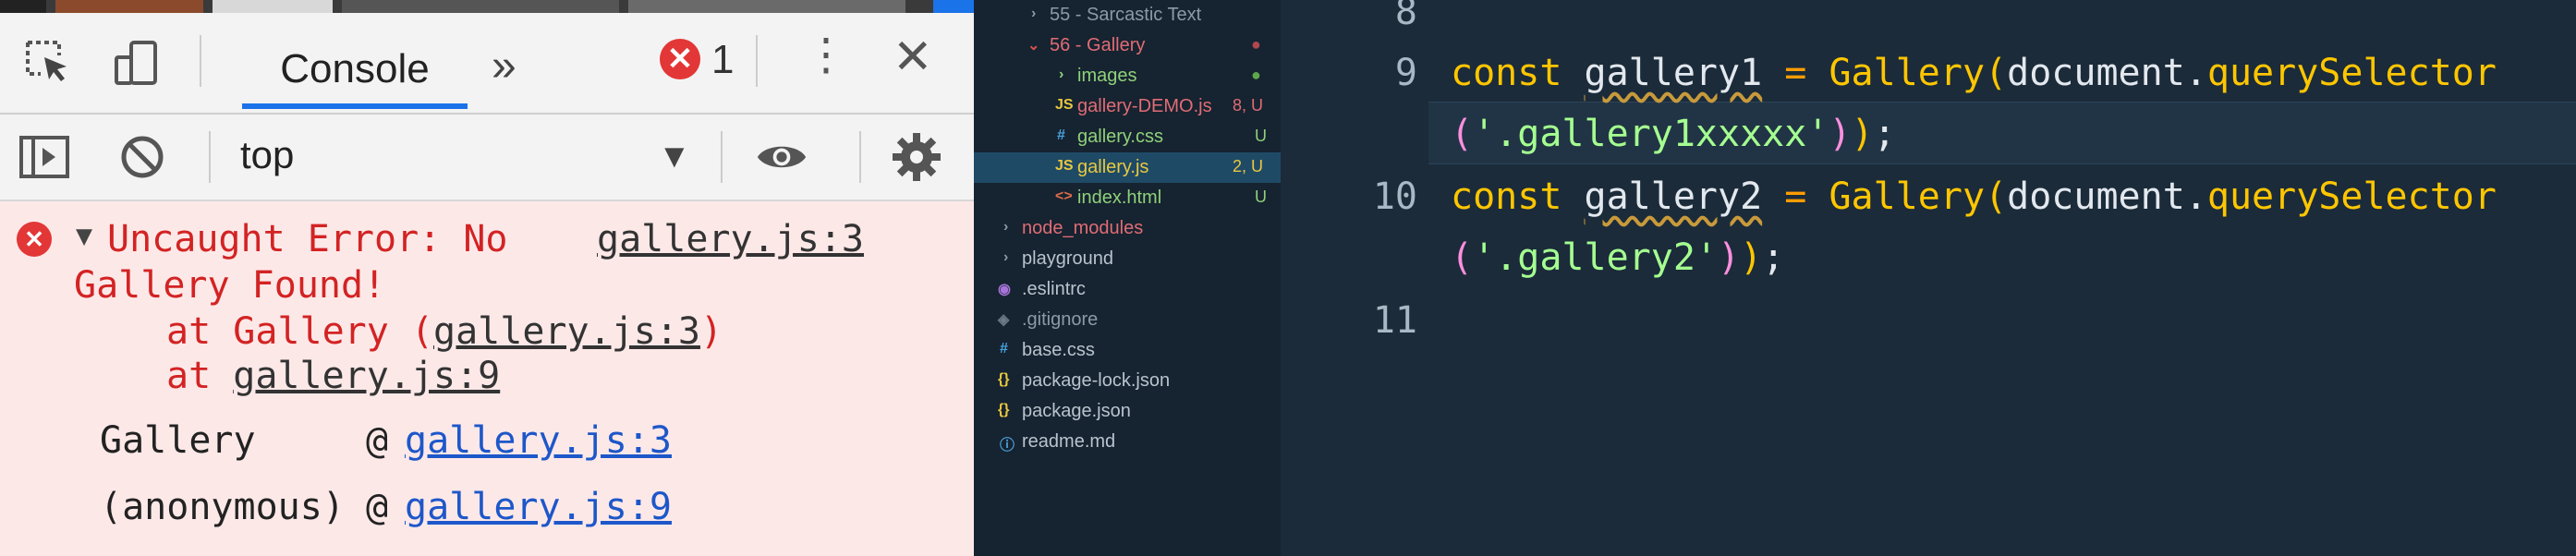  What do you see at coordinates (1127, 350) in the screenshot?
I see `explorer-item: # base.css` at bounding box center [1127, 350].